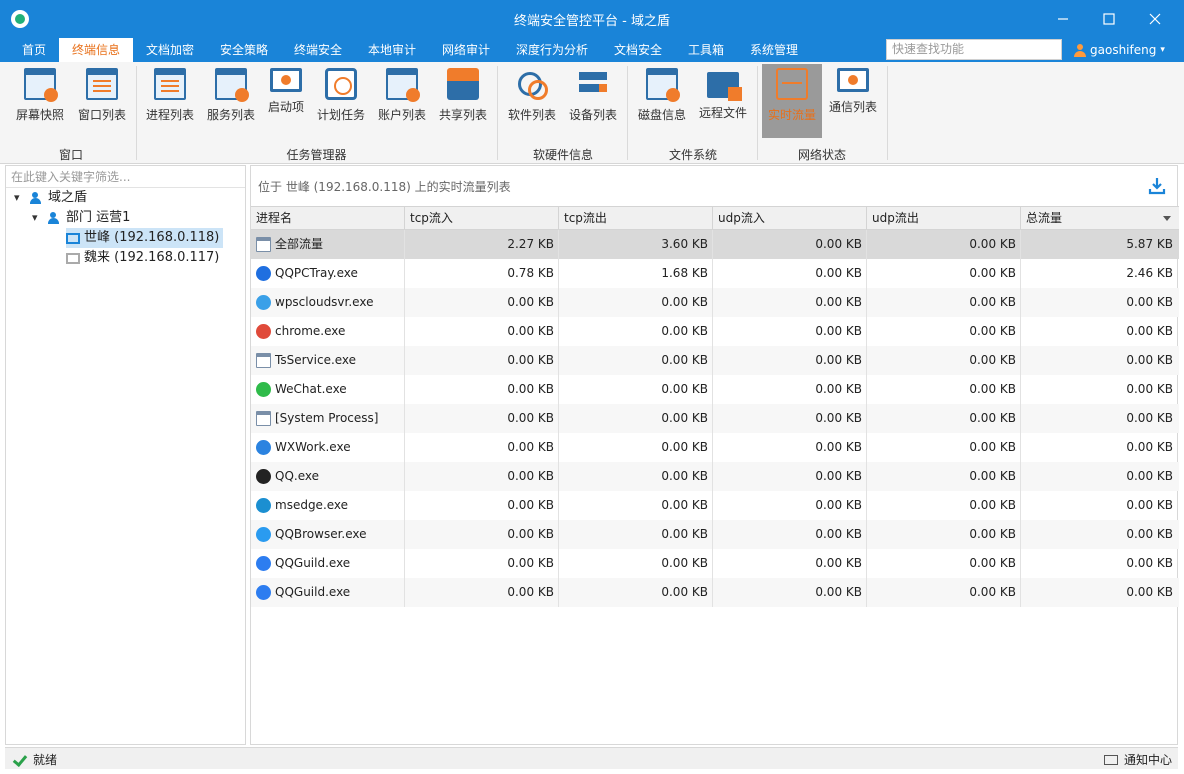 Image resolution: width=1184 pixels, height=774 pixels. What do you see at coordinates (286, 101) in the screenshot?
I see `startup-items-button: 启动项` at bounding box center [286, 101].